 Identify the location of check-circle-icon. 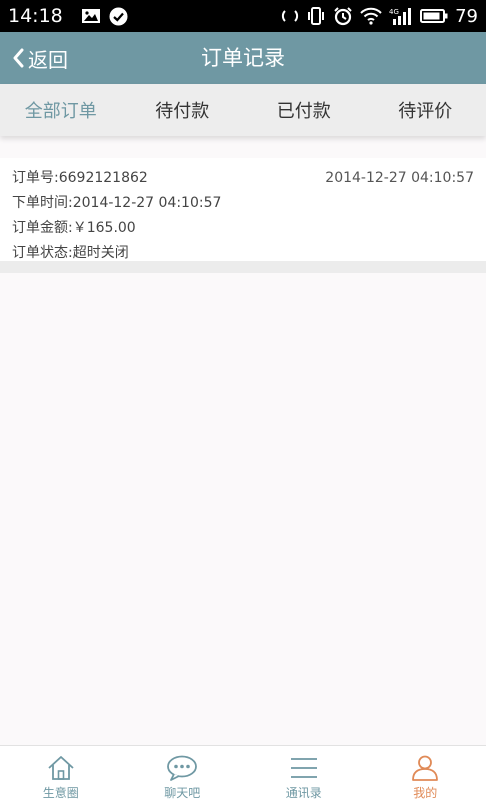
(118, 16).